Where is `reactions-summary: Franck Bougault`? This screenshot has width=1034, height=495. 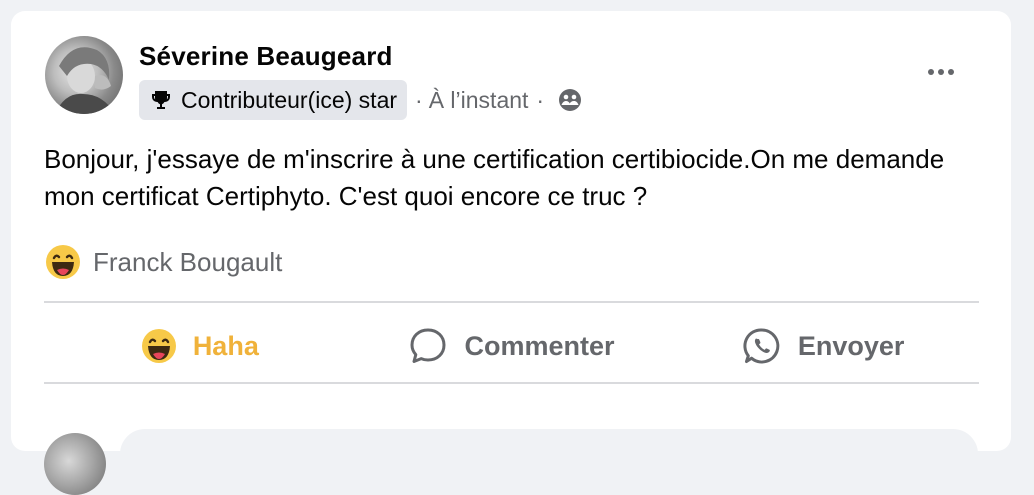
reactions-summary: Franck Bougault is located at coordinates (163, 262).